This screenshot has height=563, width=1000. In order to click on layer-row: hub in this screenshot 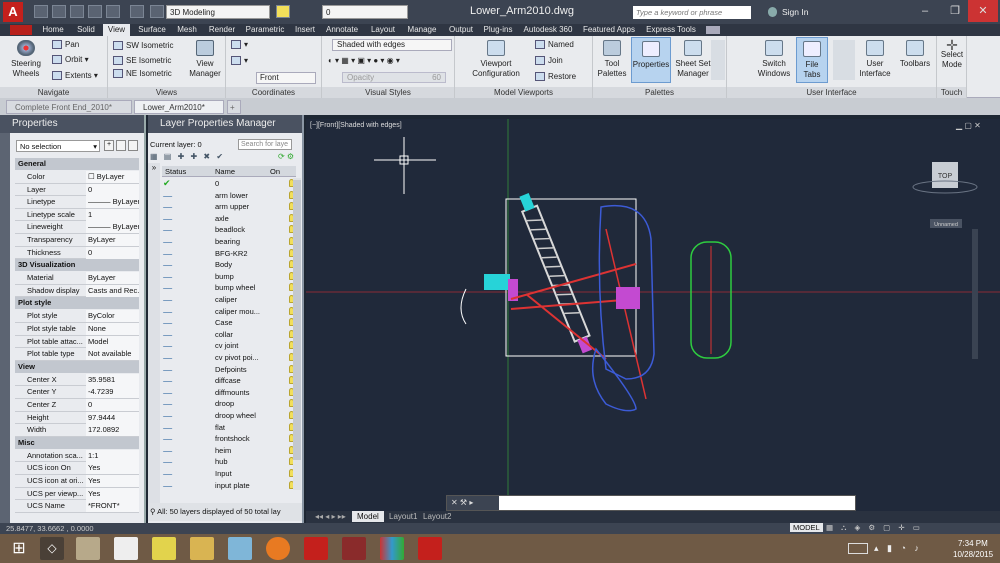, I will do `click(229, 462)`.